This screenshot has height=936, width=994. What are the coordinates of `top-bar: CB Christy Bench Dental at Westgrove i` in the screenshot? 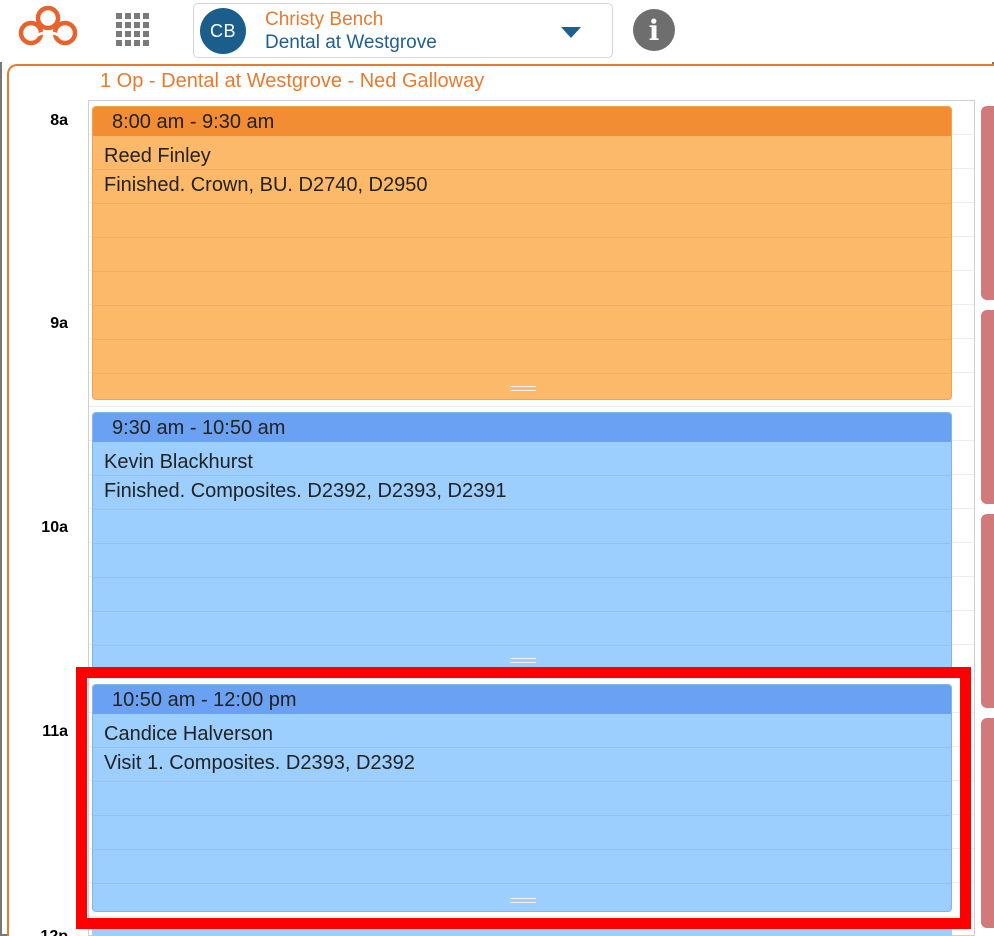 It's located at (497, 31).